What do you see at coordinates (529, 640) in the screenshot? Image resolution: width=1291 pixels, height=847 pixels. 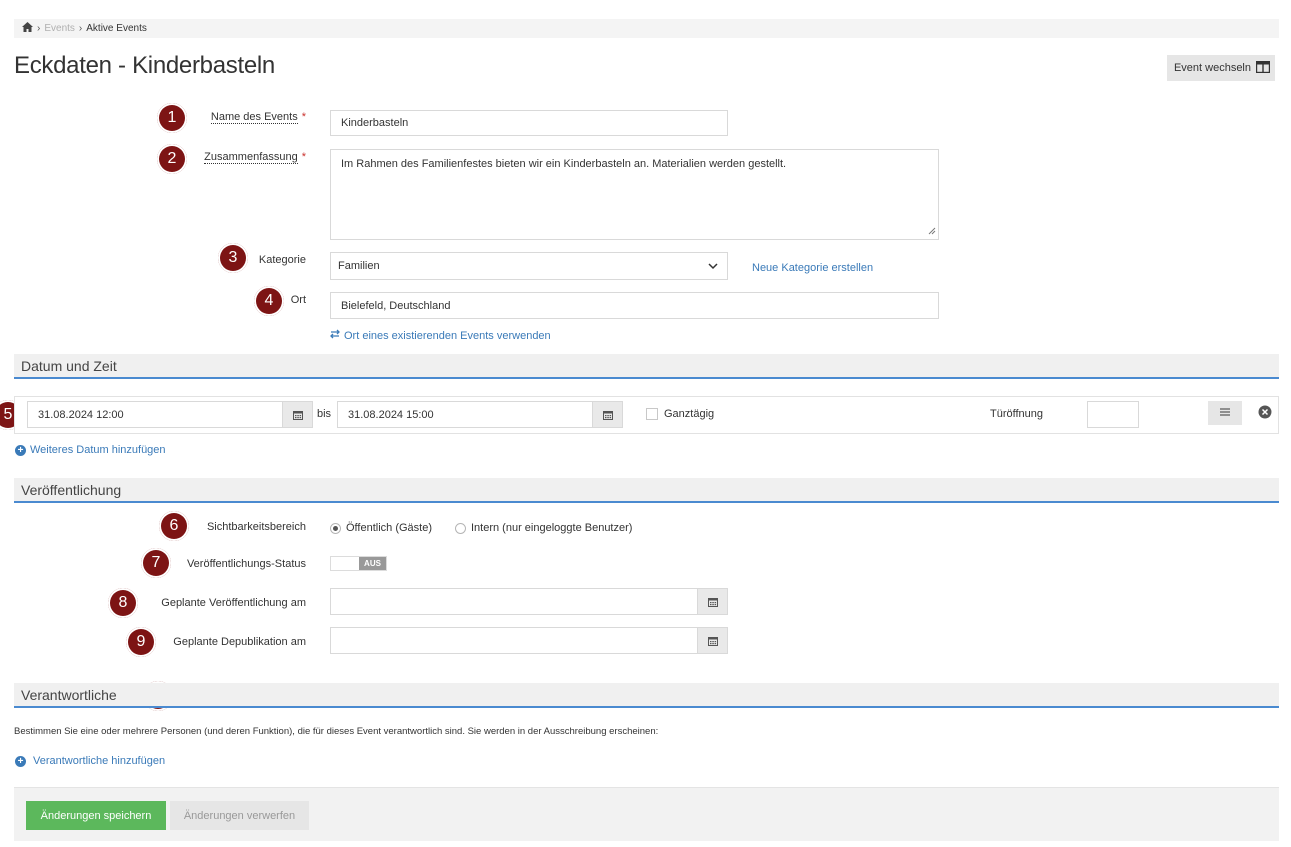 I see `planned-depublication-input` at bounding box center [529, 640].